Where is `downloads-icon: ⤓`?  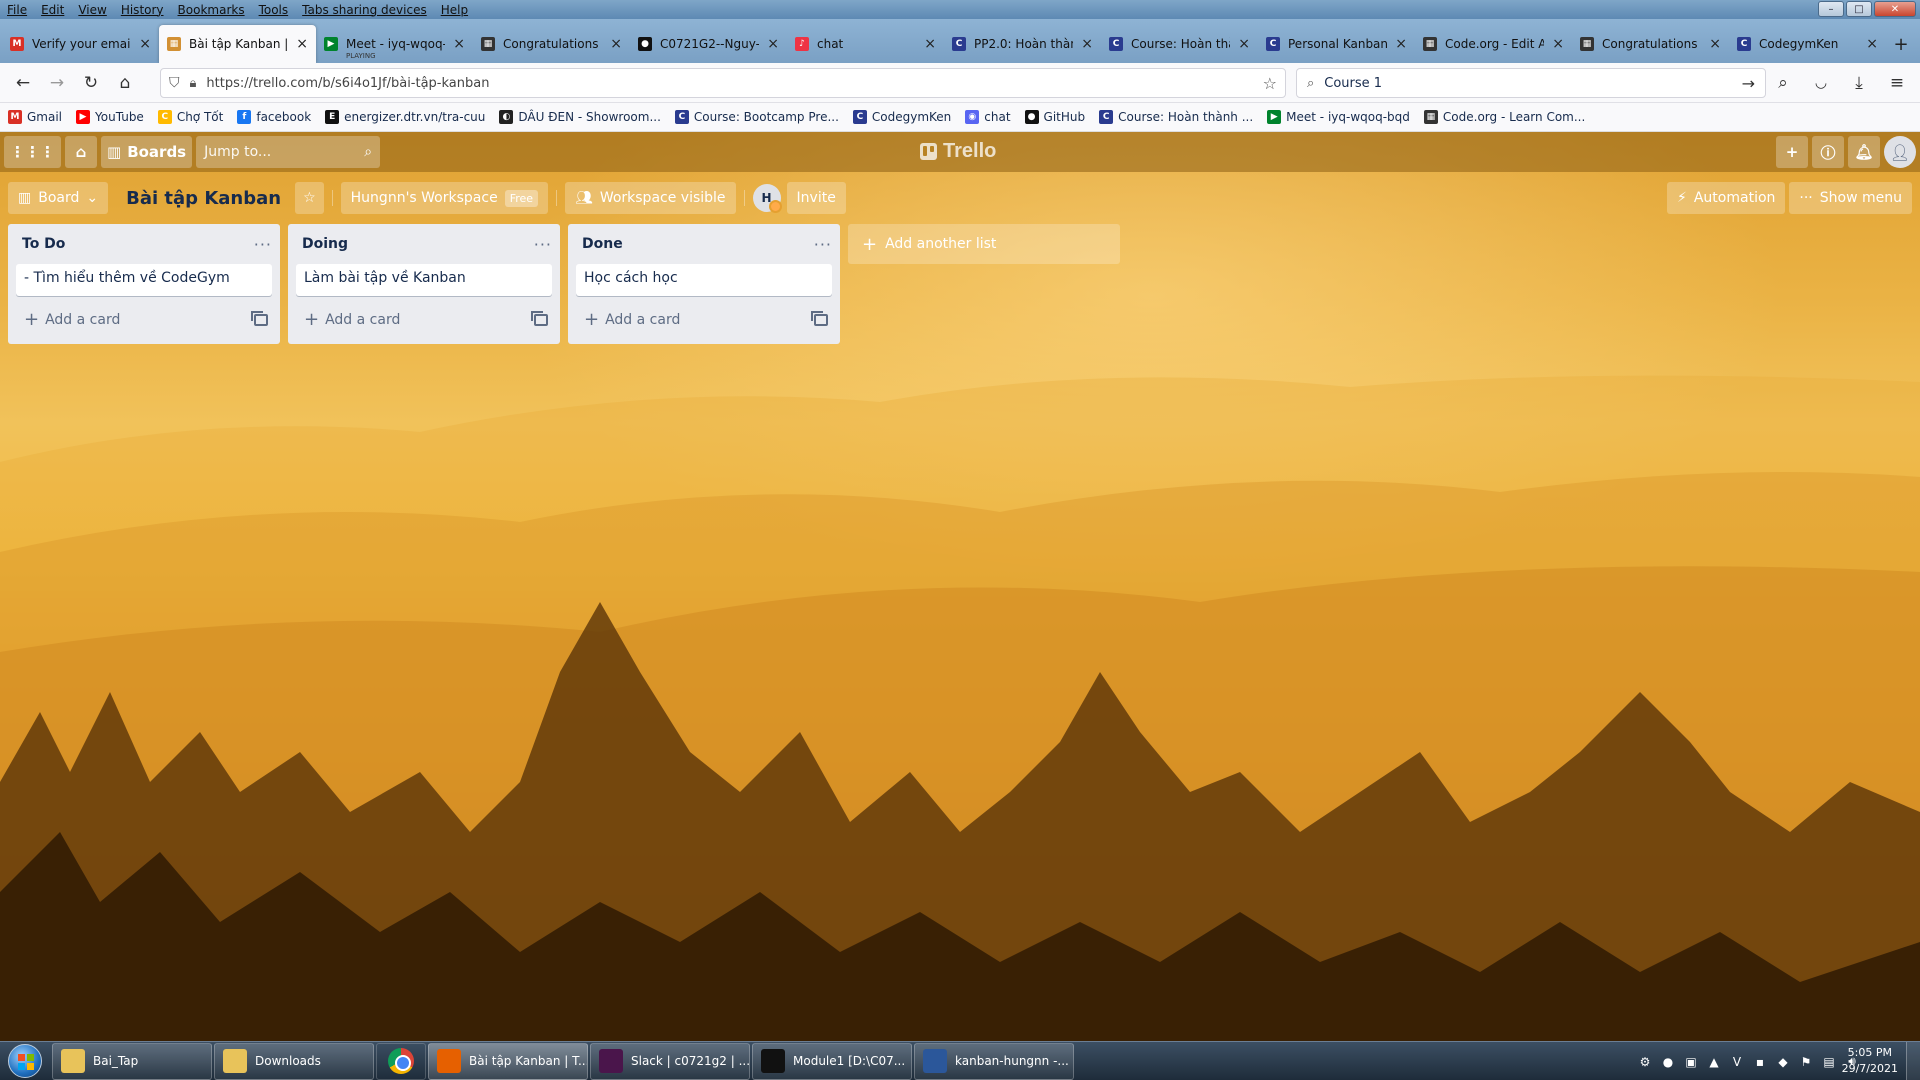
downloads-icon: ⤓ is located at coordinates (1859, 83).